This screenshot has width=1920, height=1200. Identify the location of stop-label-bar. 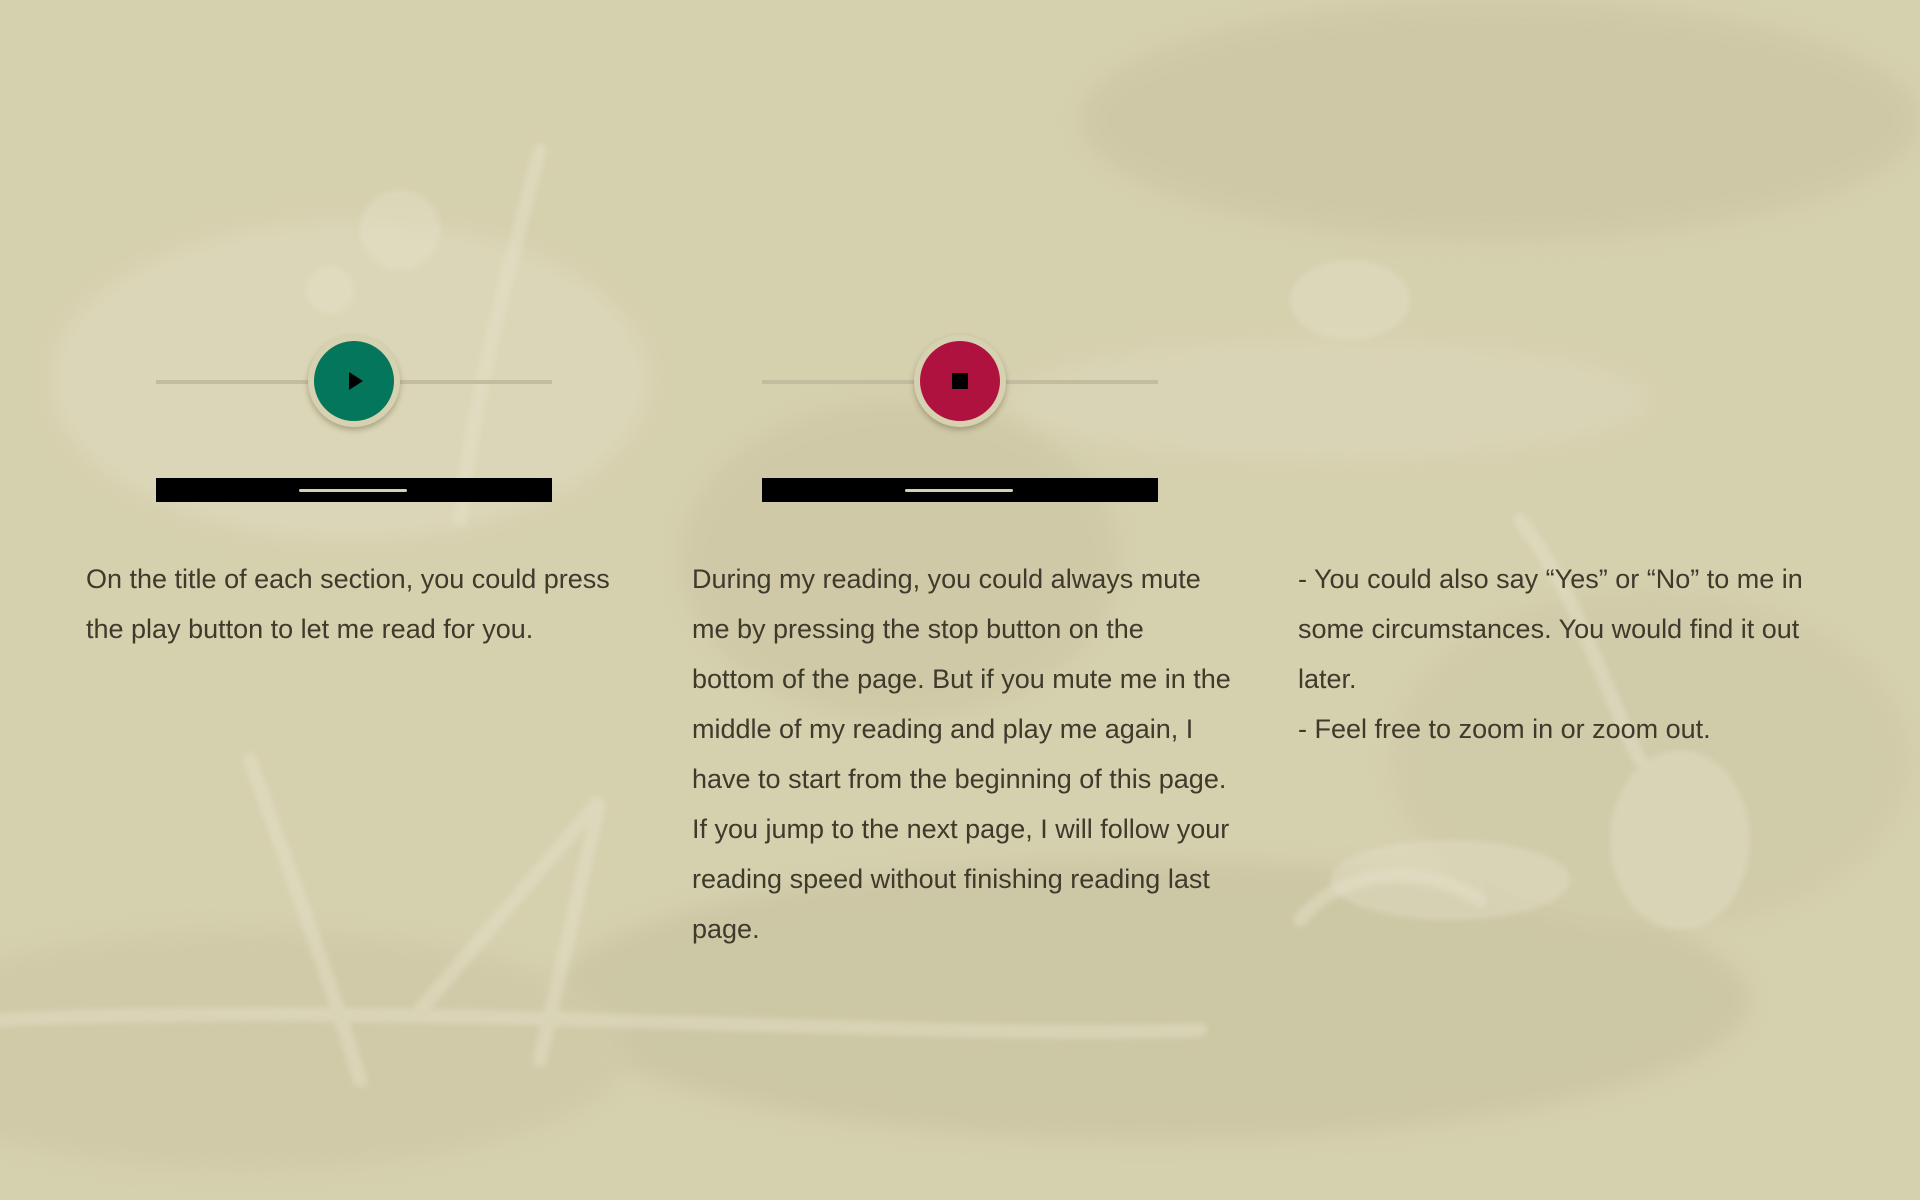
(960, 490).